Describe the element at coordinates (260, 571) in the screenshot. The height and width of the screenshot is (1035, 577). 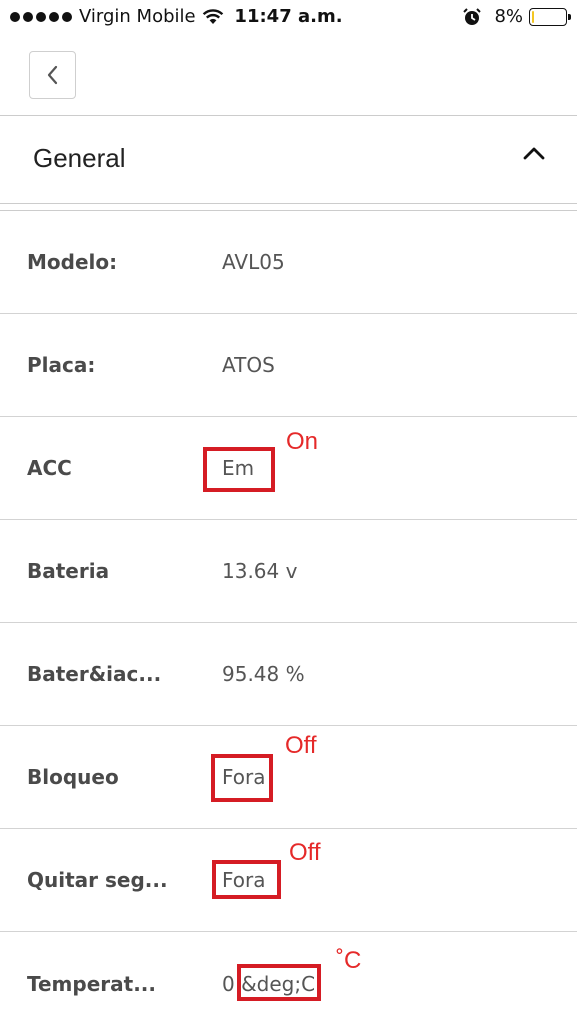
I see `row-value: 13.64 v` at that location.